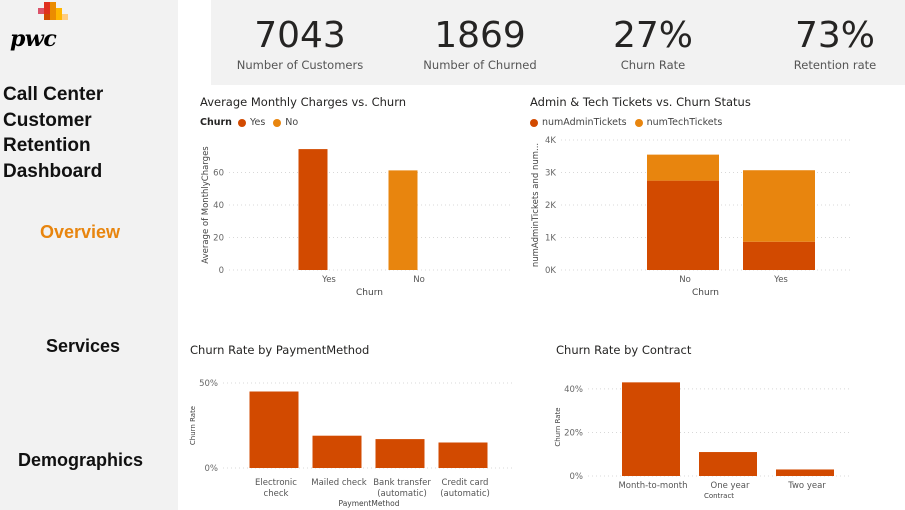  I want to click on chart-title-payment: Churn Rate by PaymentMethod, so click(280, 350).